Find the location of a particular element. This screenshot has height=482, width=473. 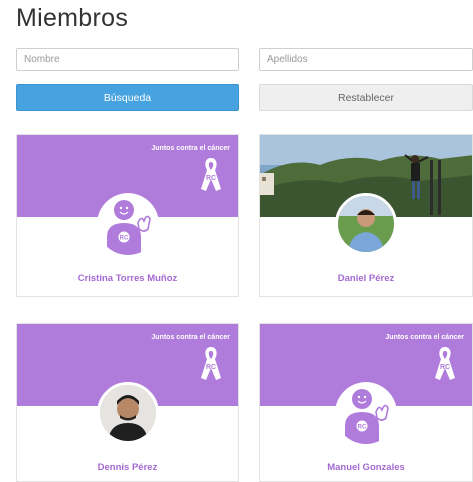

search-button-label: Búsqueda is located at coordinates (127, 97).